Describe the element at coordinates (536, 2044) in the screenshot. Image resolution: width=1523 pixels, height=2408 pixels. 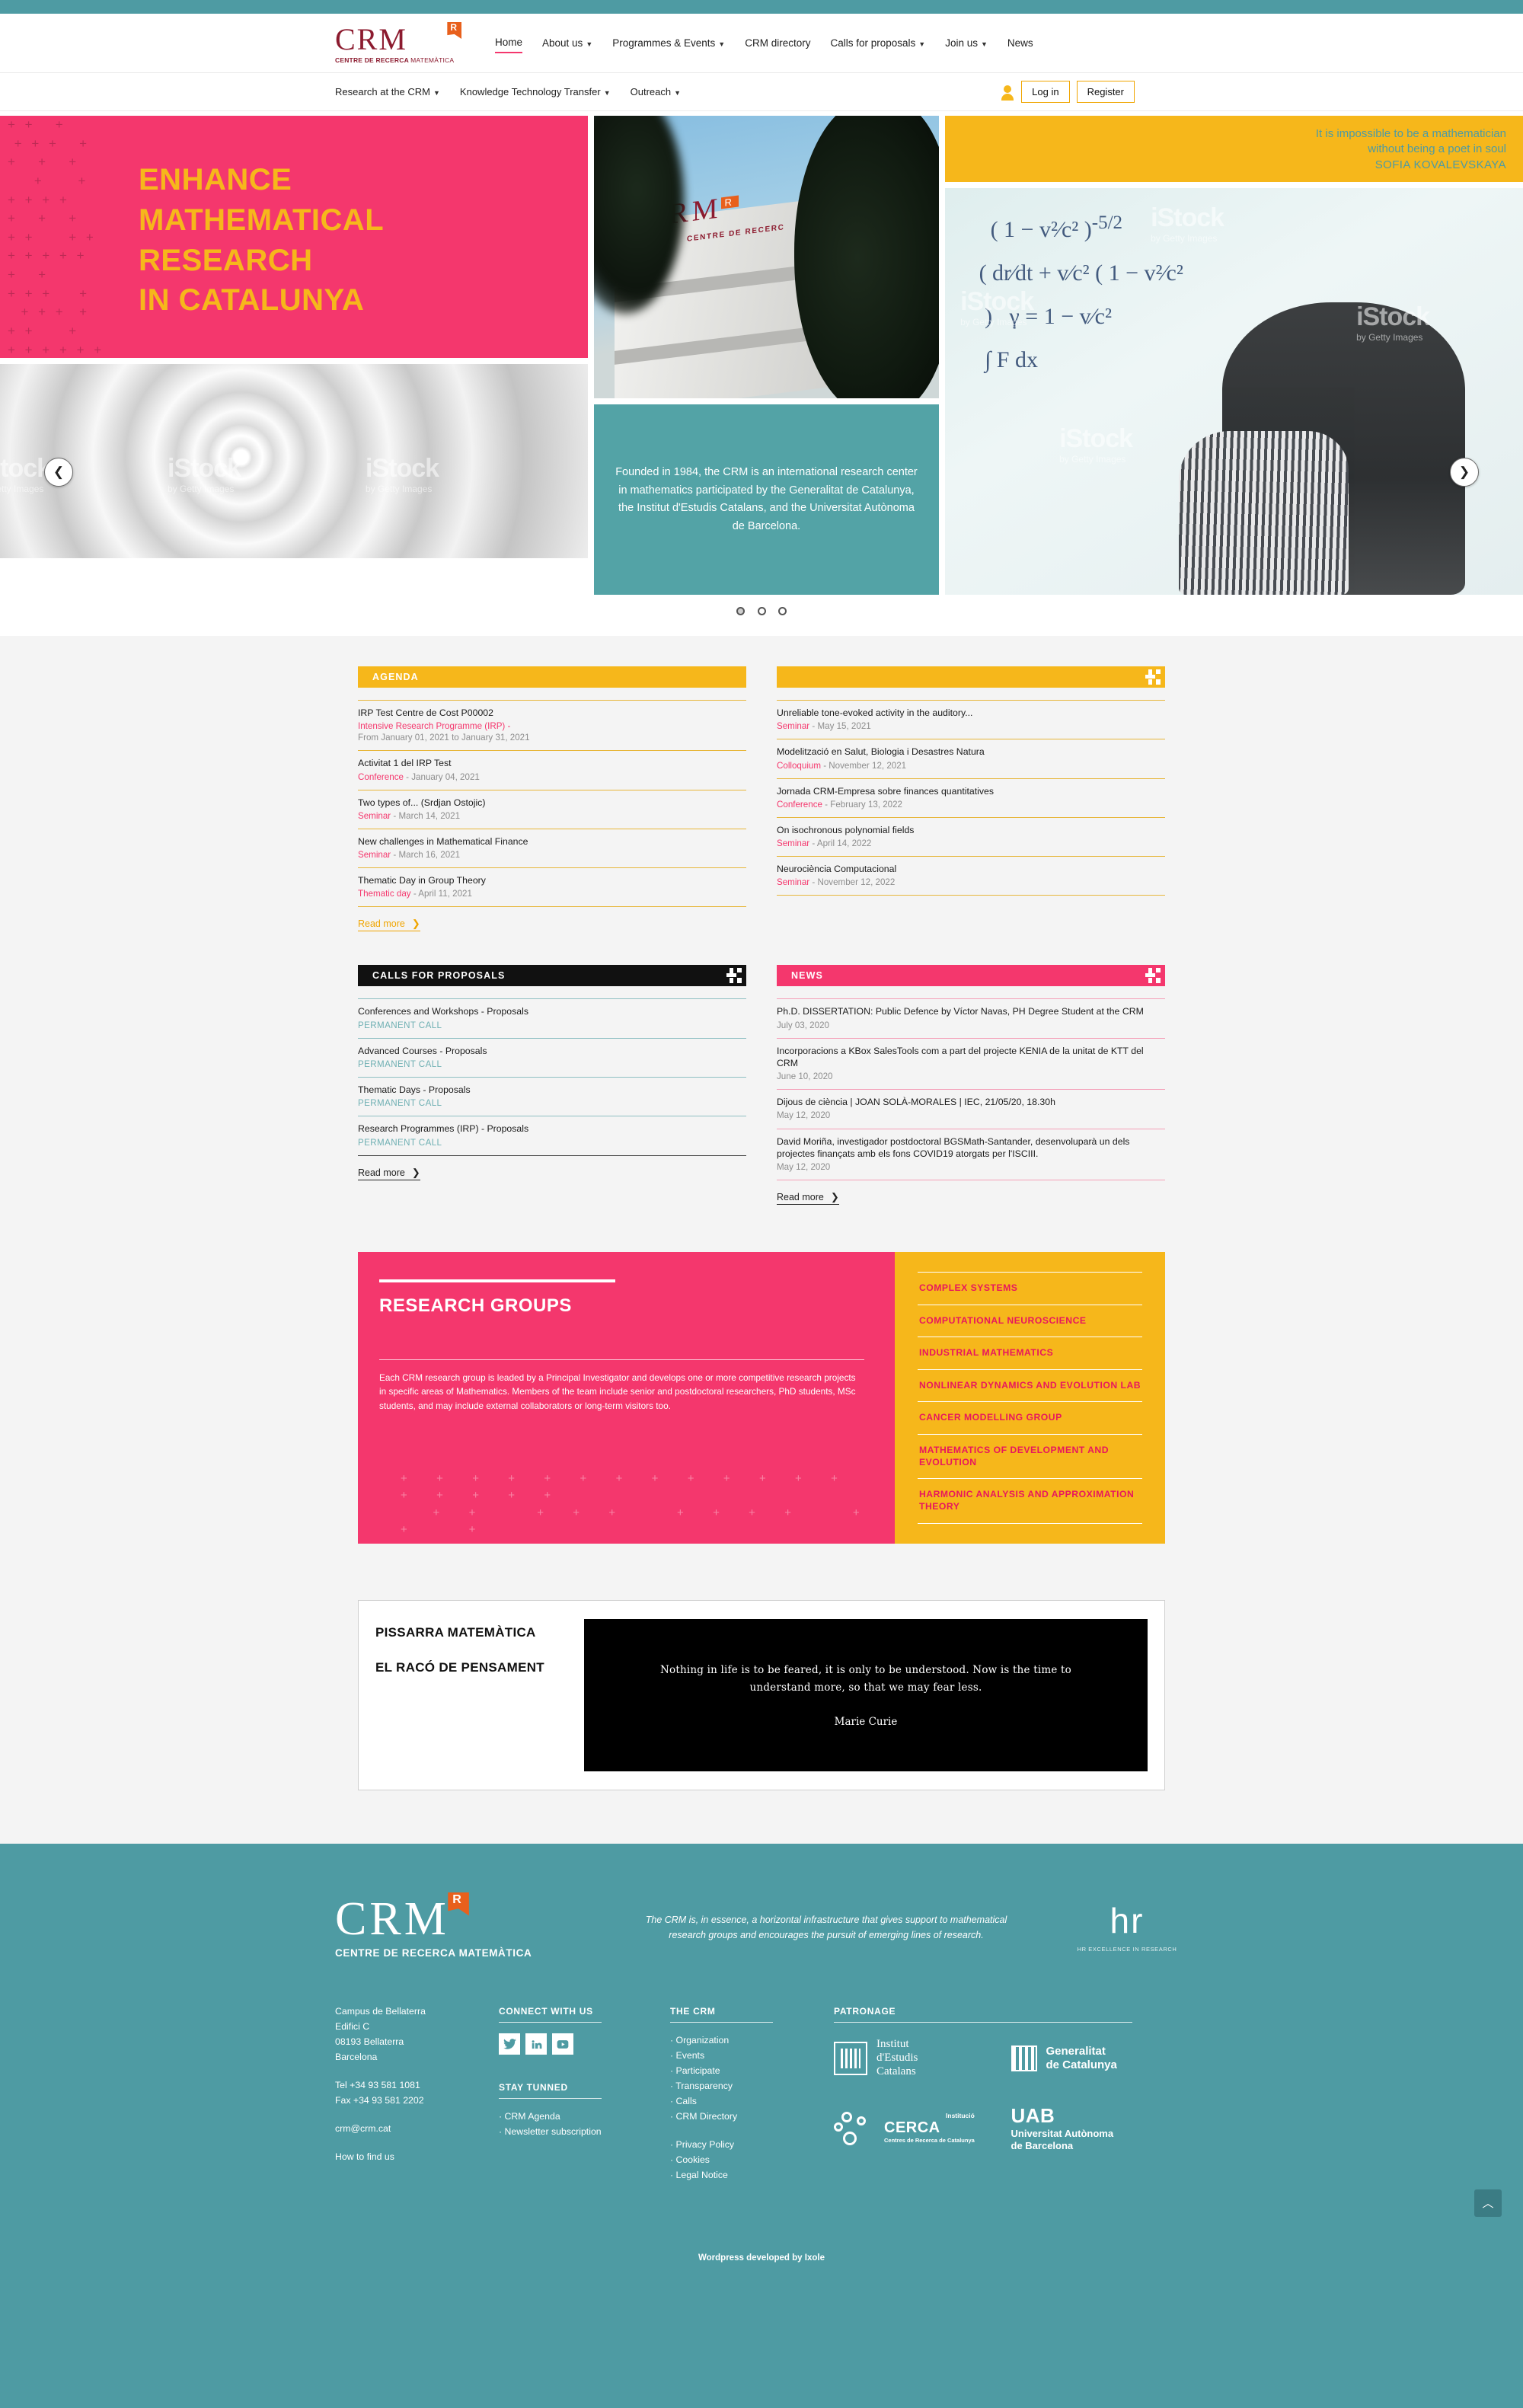
I see `linkedin-icon` at that location.